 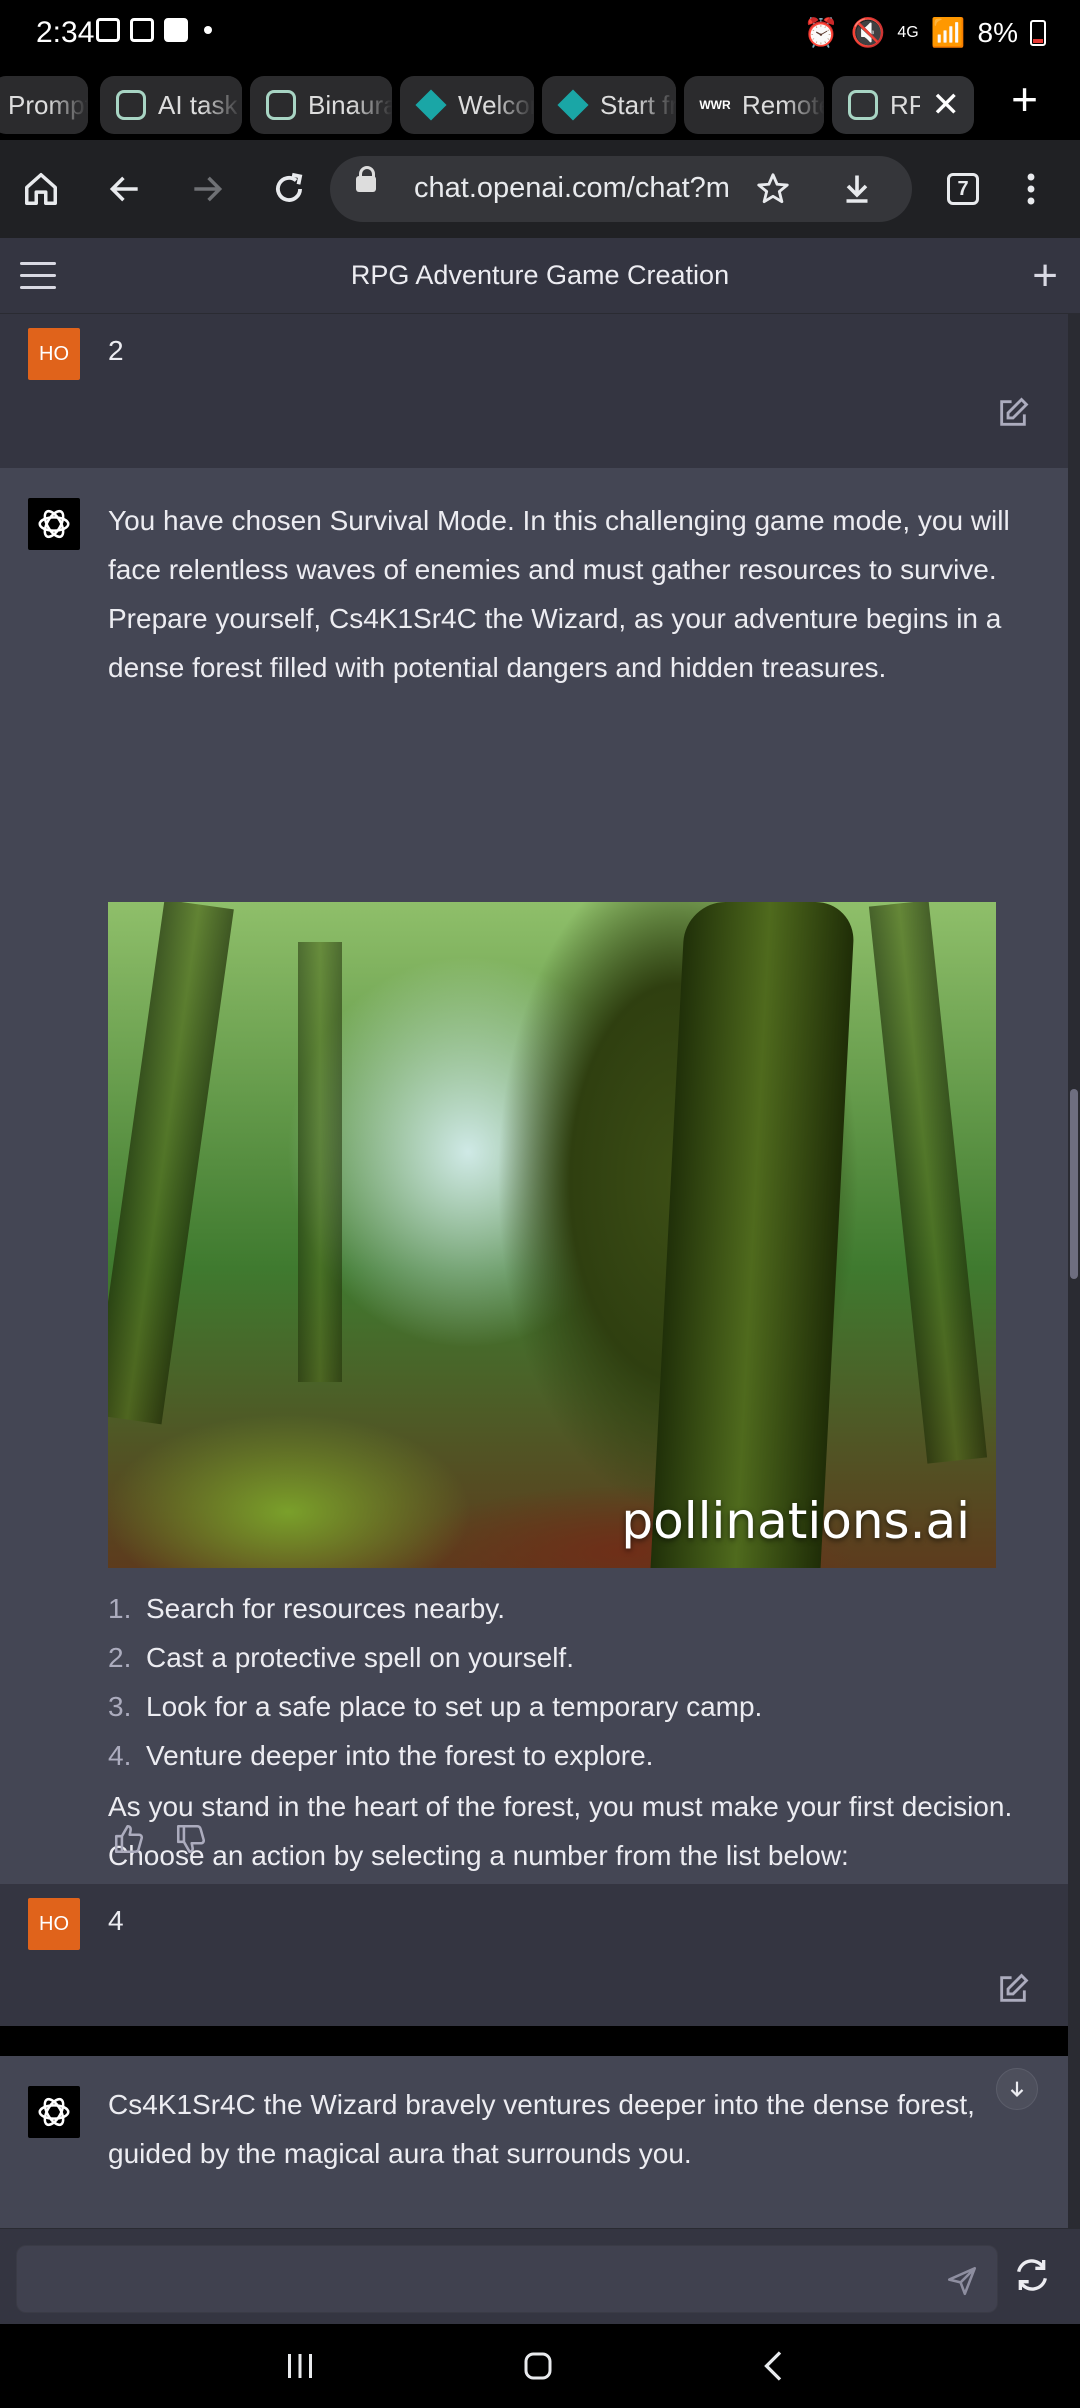 What do you see at coordinates (1024, 99) in the screenshot?
I see `new-tab-button: +` at bounding box center [1024, 99].